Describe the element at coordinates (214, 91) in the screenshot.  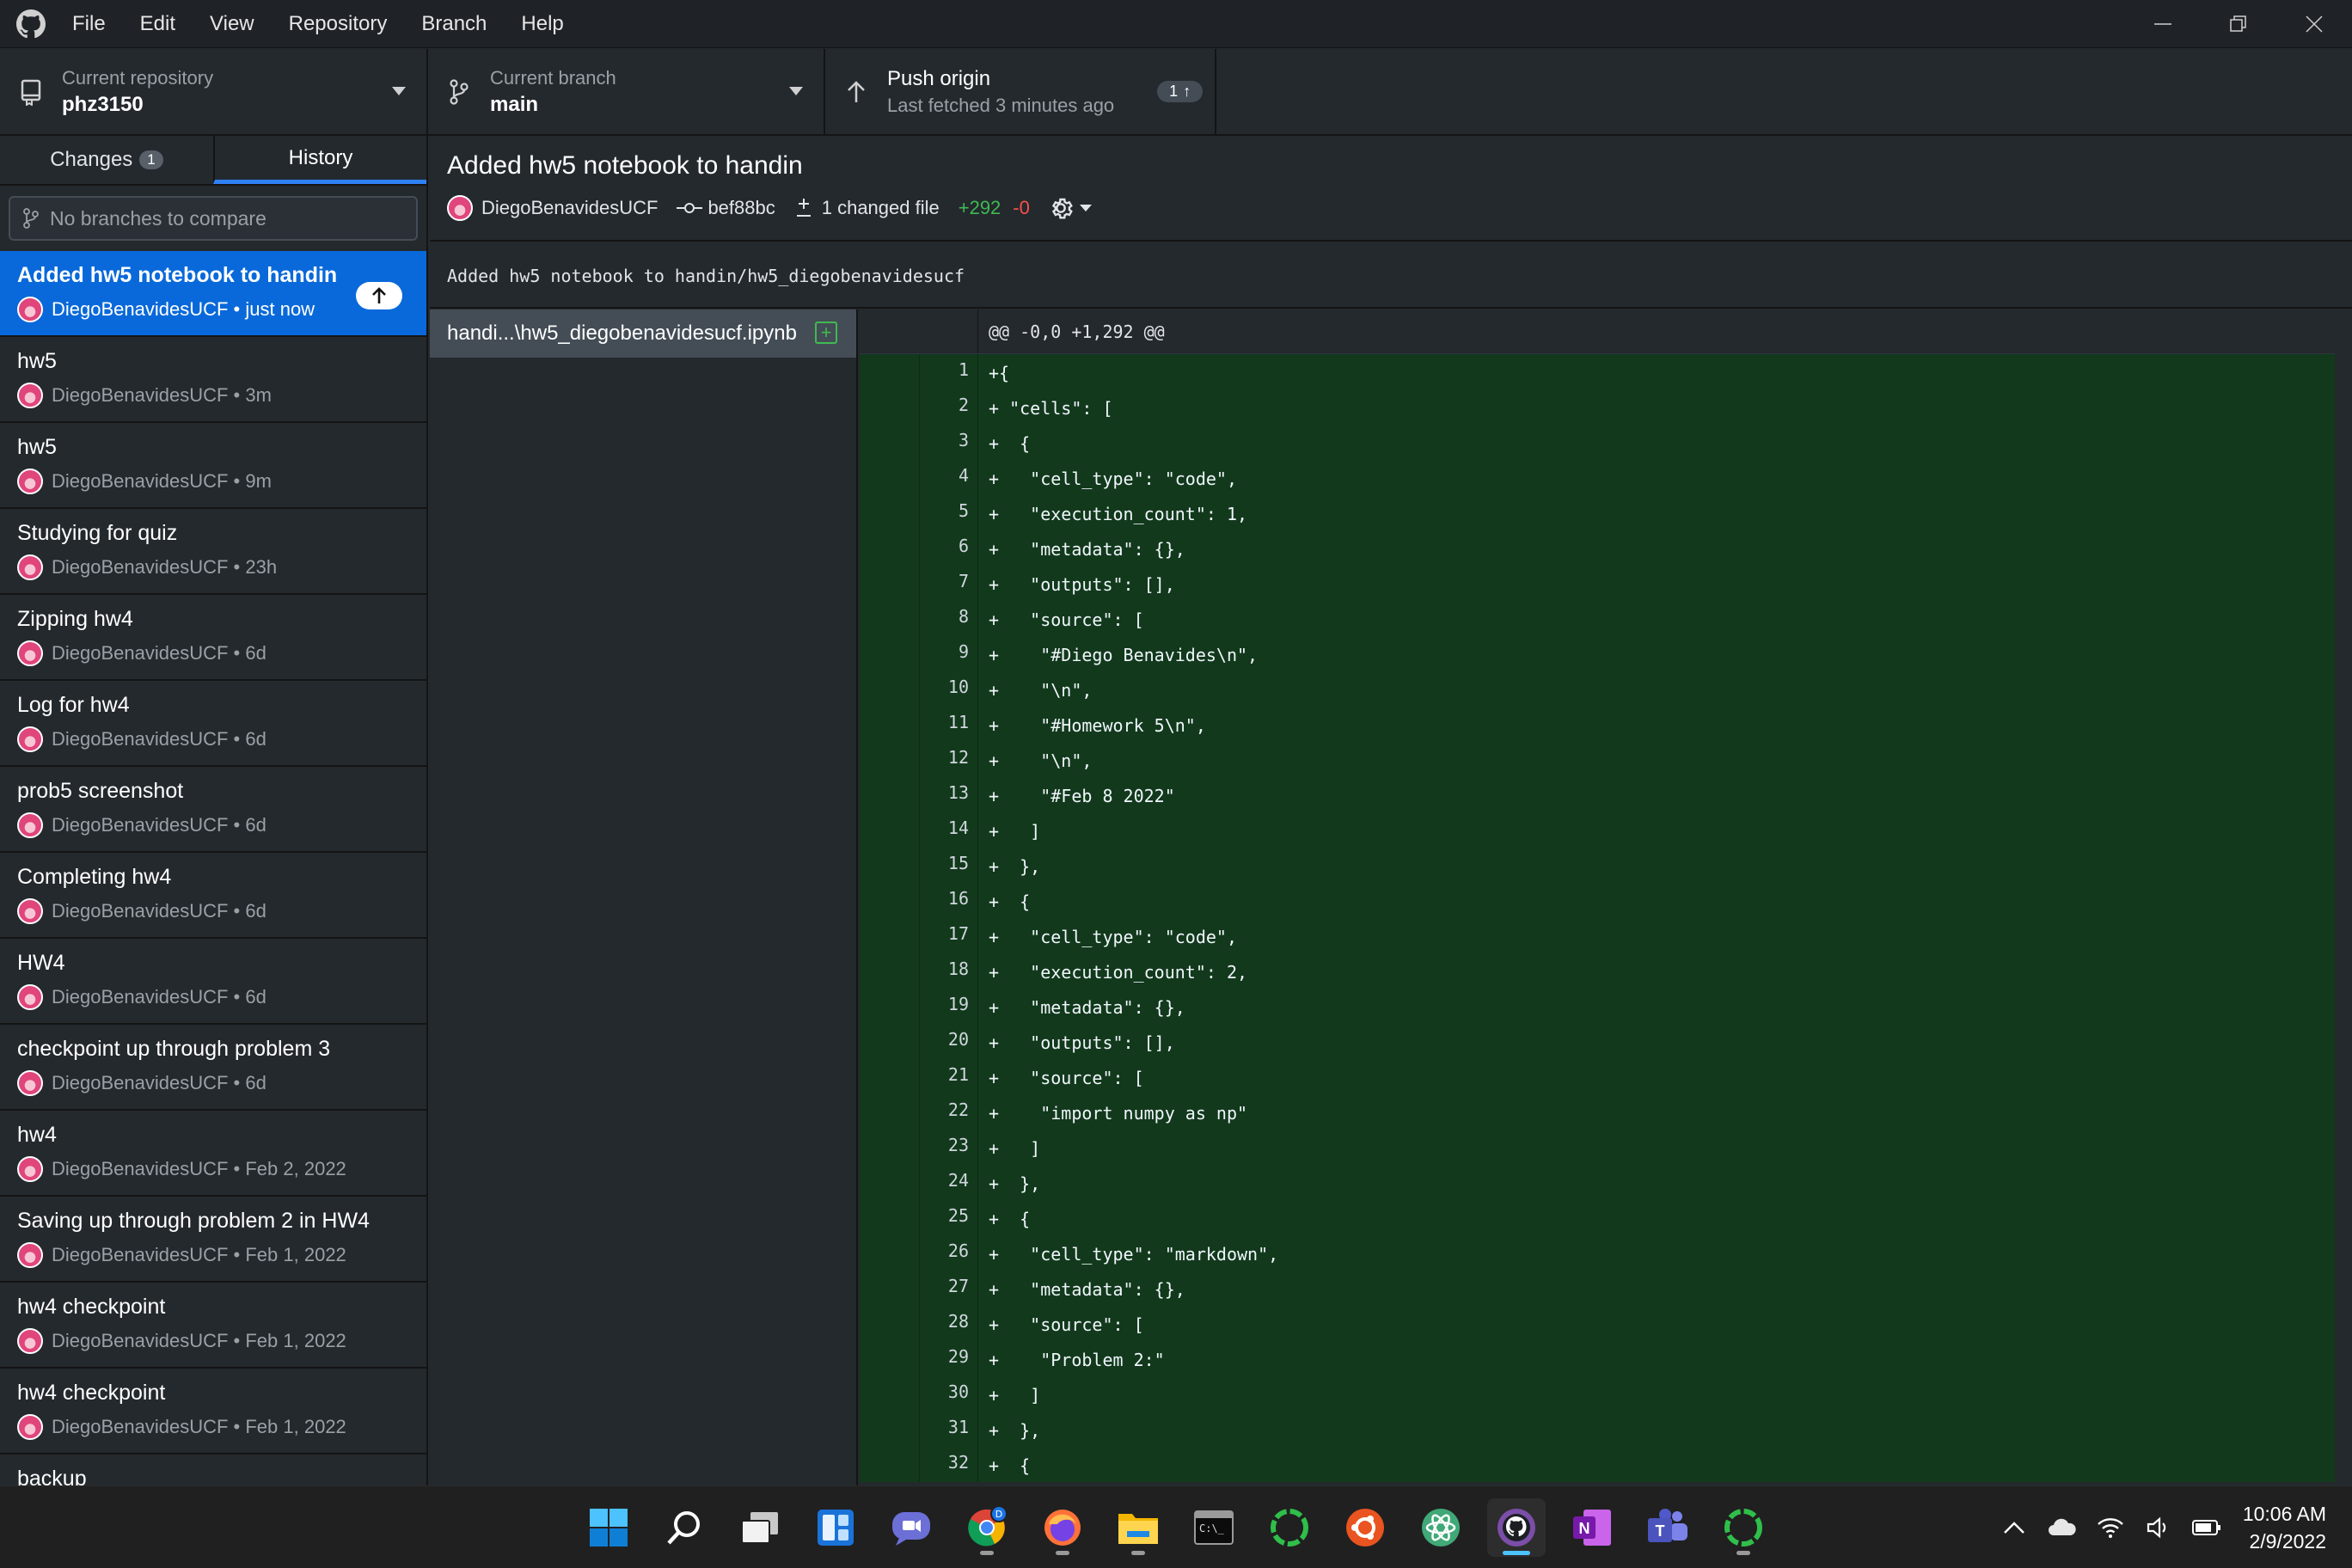
I see `current-repository-dropdown: Current repository phz3150` at that location.